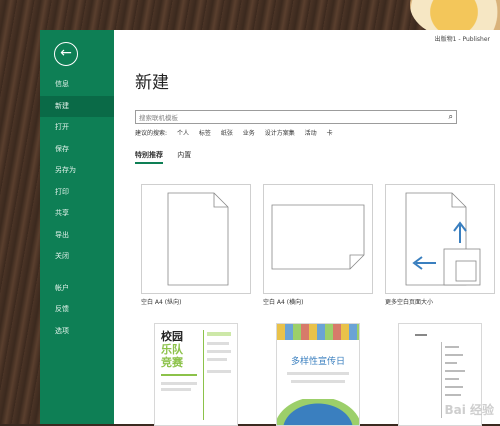 The height and width of the screenshot is (426, 500). Describe the element at coordinates (183, 133) in the screenshot. I see `suggested-item: 个人` at that location.